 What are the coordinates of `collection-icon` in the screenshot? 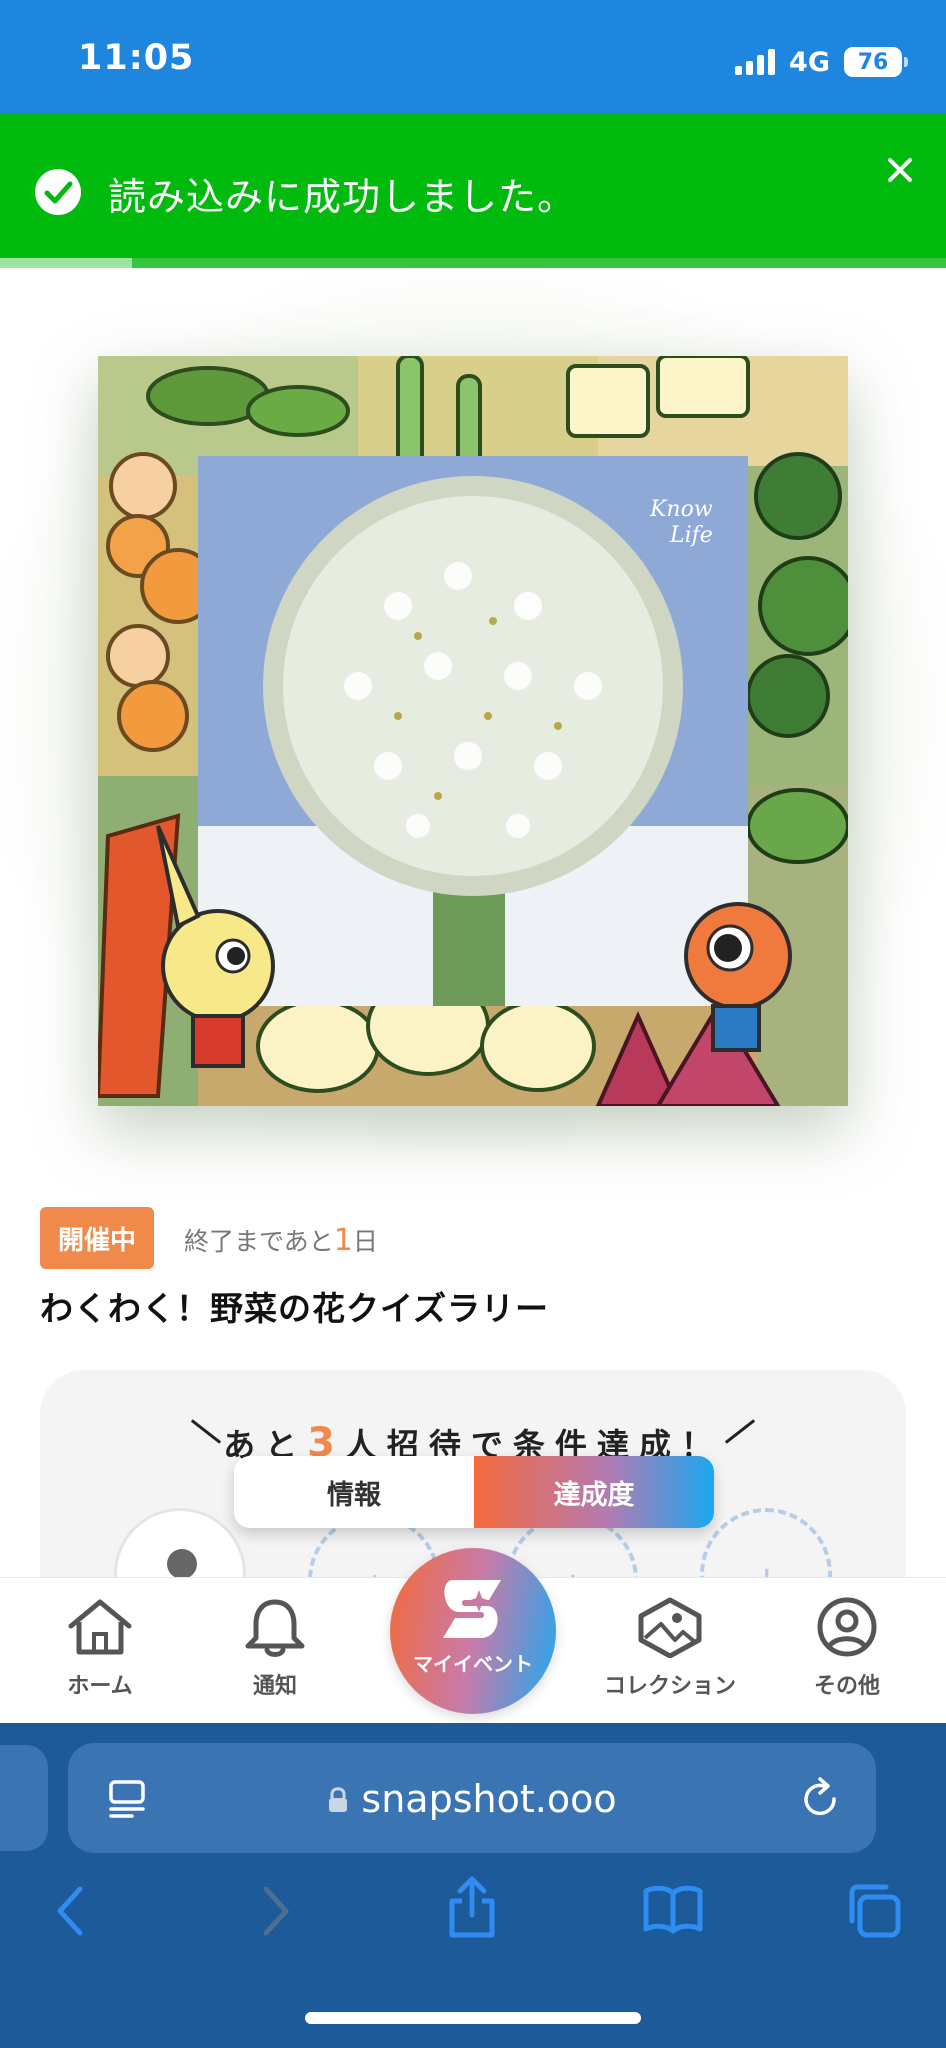 It's located at (670, 1628).